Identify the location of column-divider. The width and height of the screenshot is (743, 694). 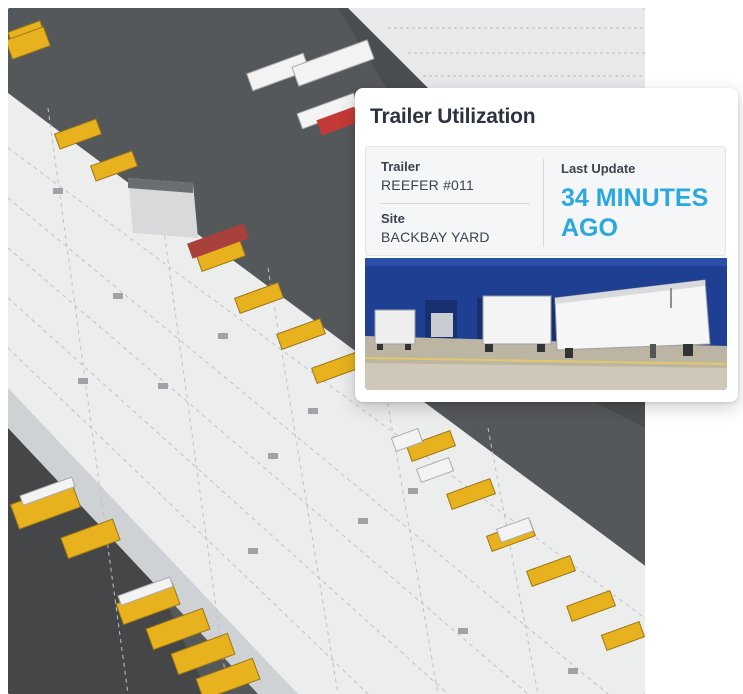
(543, 203).